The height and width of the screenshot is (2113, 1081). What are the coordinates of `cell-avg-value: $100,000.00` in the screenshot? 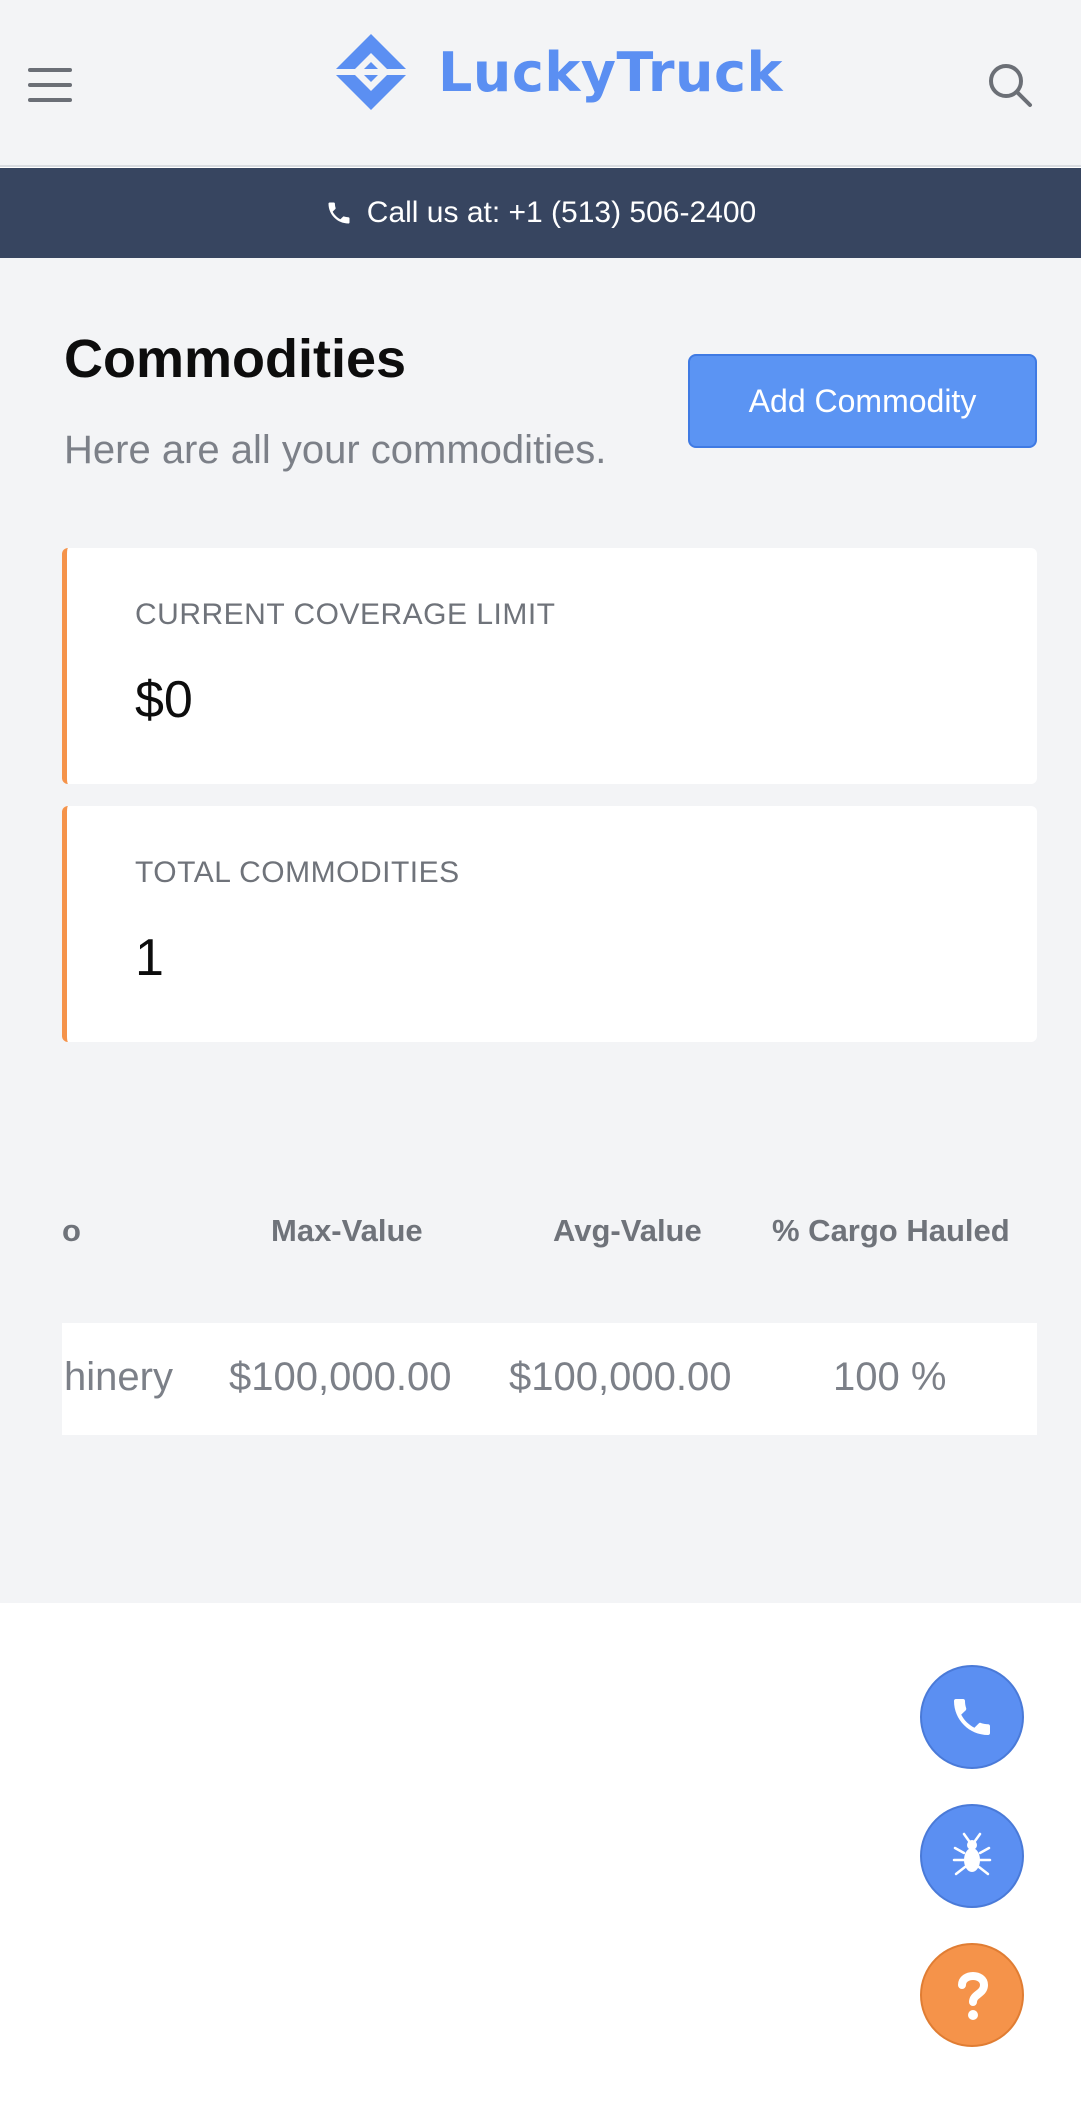 It's located at (620, 1377).